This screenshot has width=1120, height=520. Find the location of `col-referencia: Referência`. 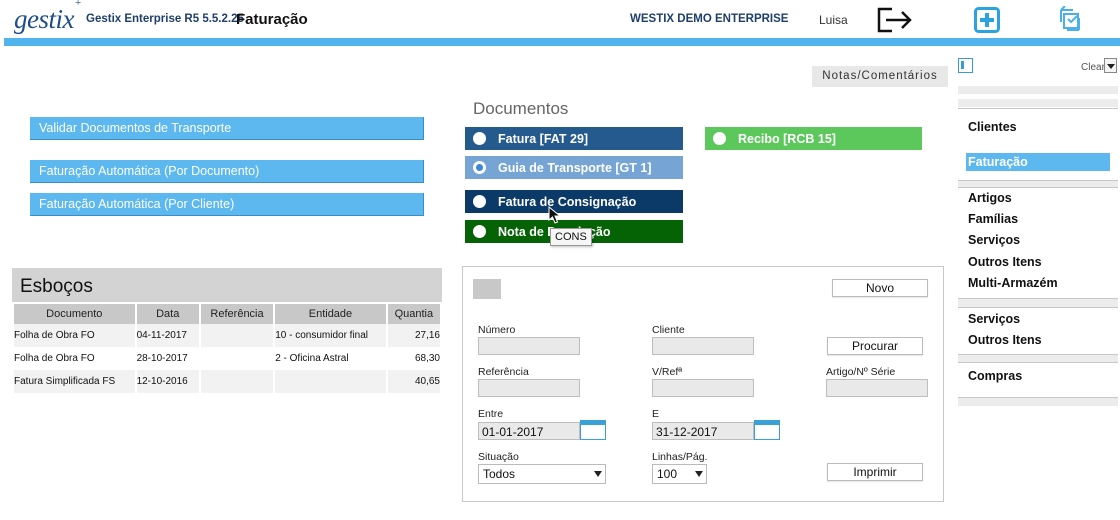

col-referencia: Referência is located at coordinates (237, 314).